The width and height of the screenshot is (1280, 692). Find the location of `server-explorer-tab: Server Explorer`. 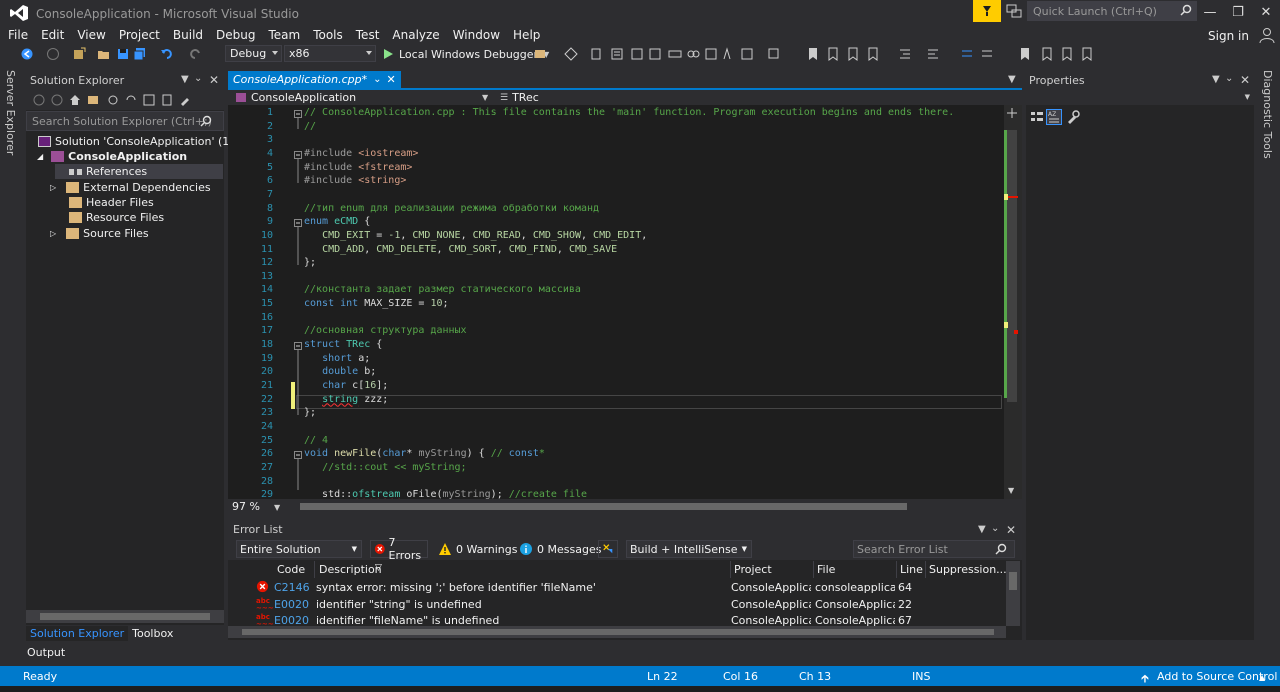

server-explorer-tab: Server Explorer is located at coordinates (10, 112).